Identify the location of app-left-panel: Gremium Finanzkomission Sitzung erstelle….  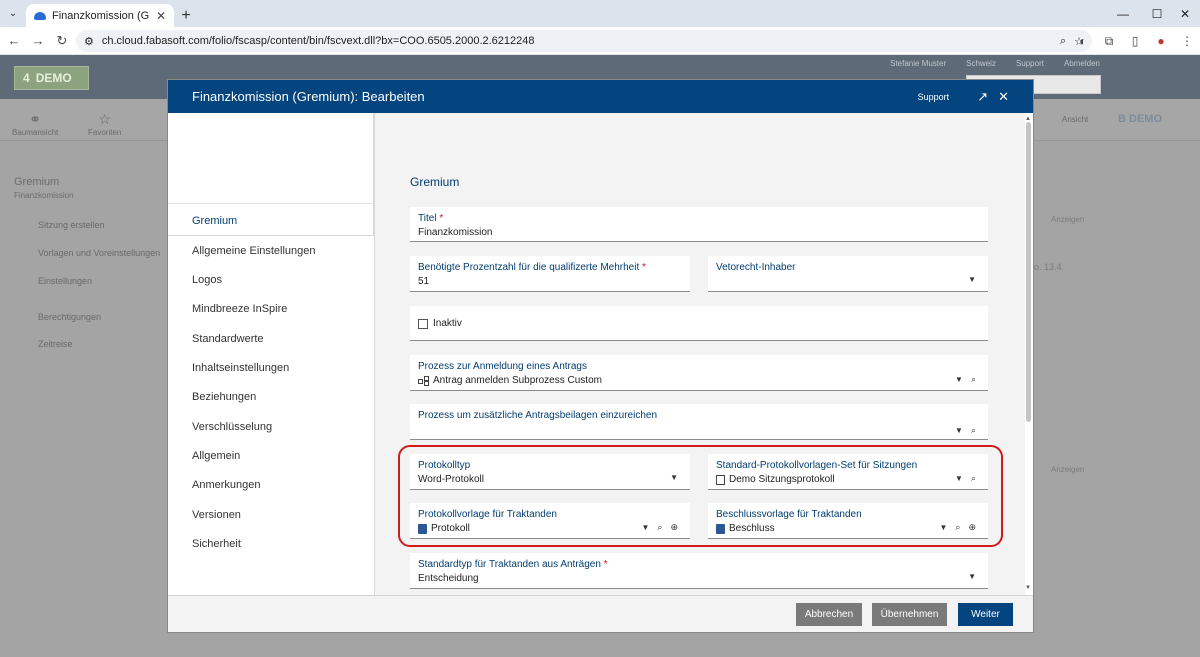
(84, 399).